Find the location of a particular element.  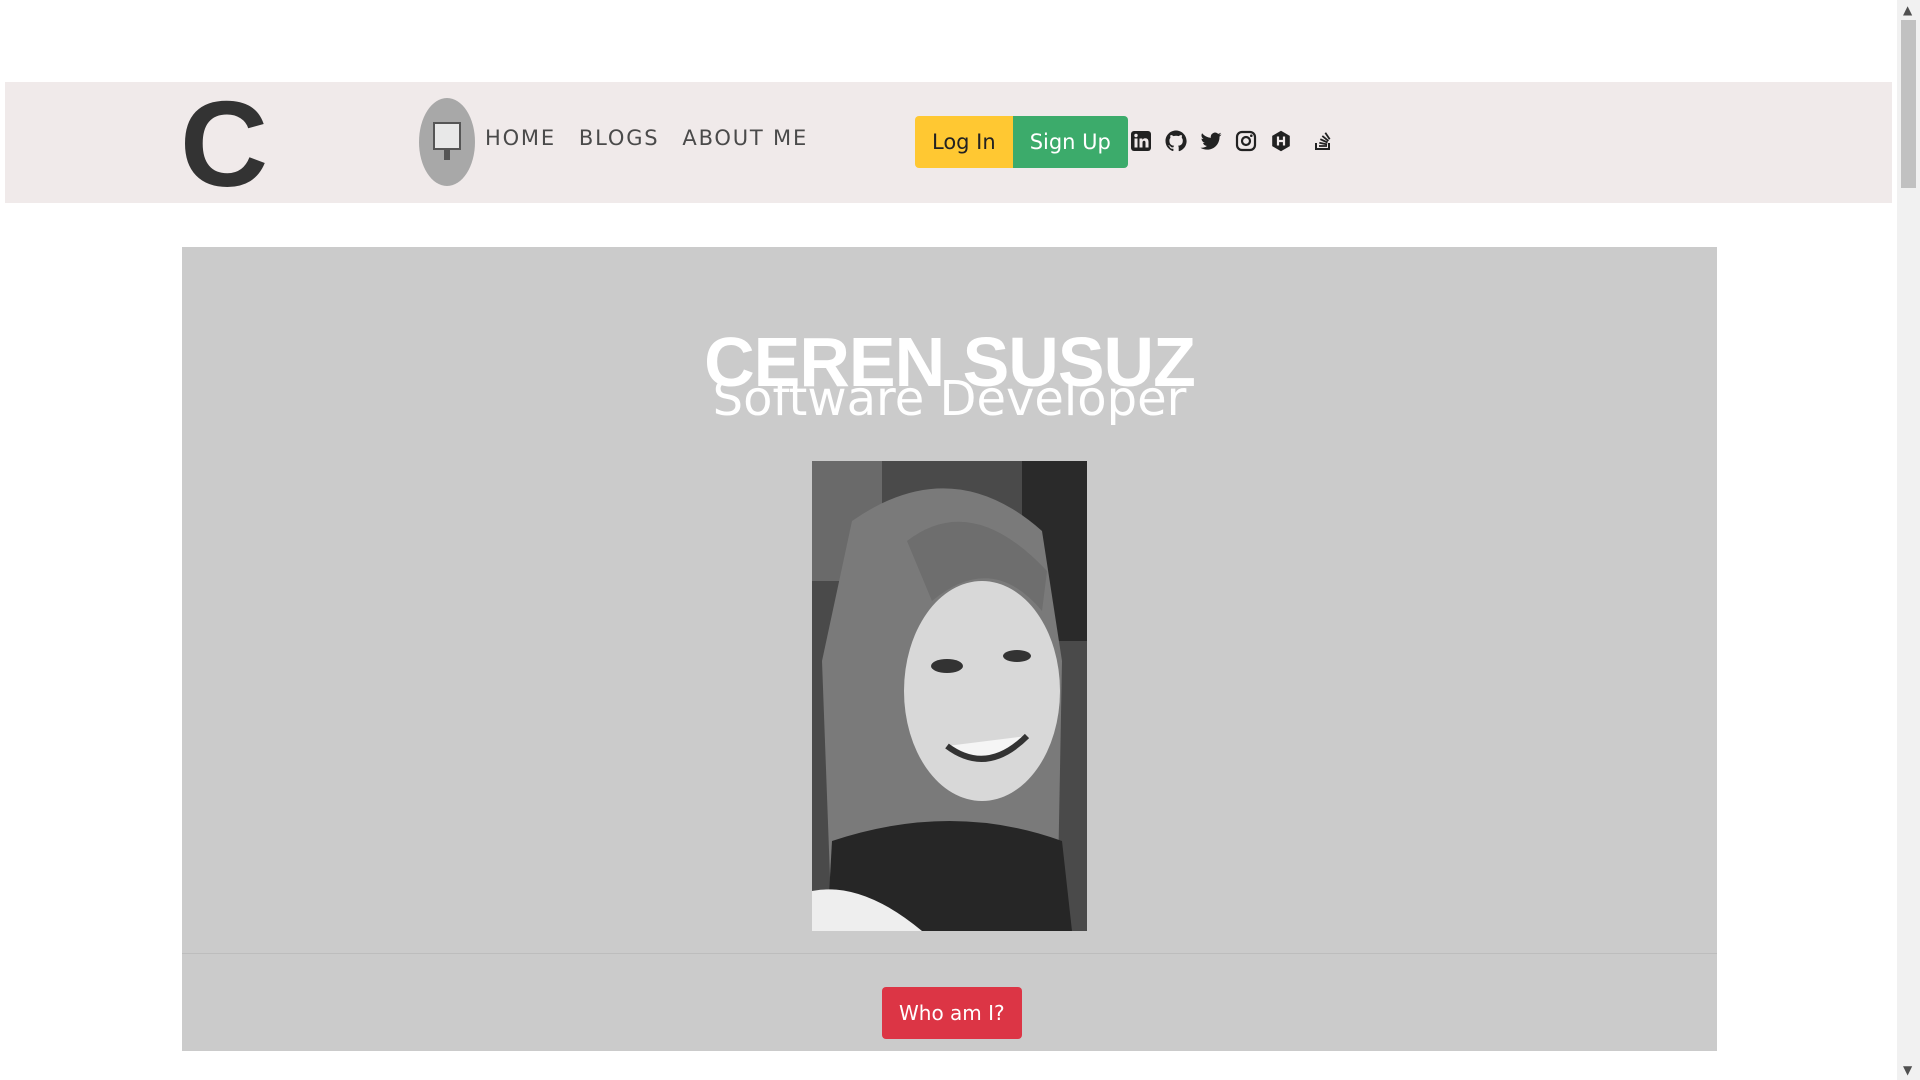

nav-link-blogs: BLOGS is located at coordinates (619, 138).